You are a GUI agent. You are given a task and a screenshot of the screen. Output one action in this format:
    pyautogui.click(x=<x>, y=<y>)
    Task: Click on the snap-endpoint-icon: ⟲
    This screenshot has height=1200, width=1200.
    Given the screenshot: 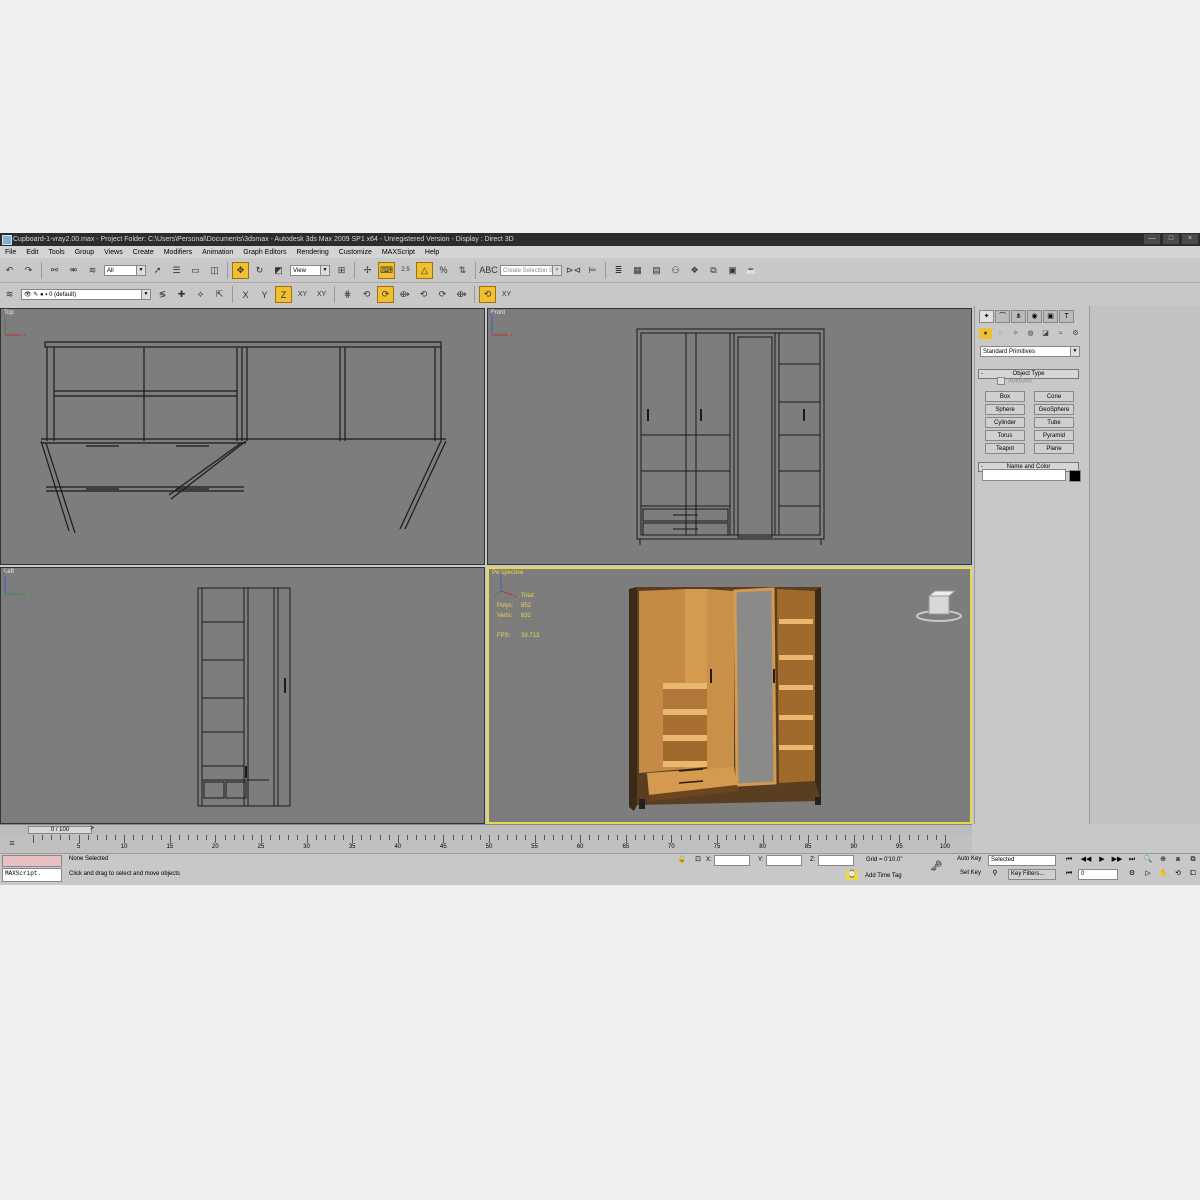 What is the action you would take?
    pyautogui.click(x=366, y=294)
    